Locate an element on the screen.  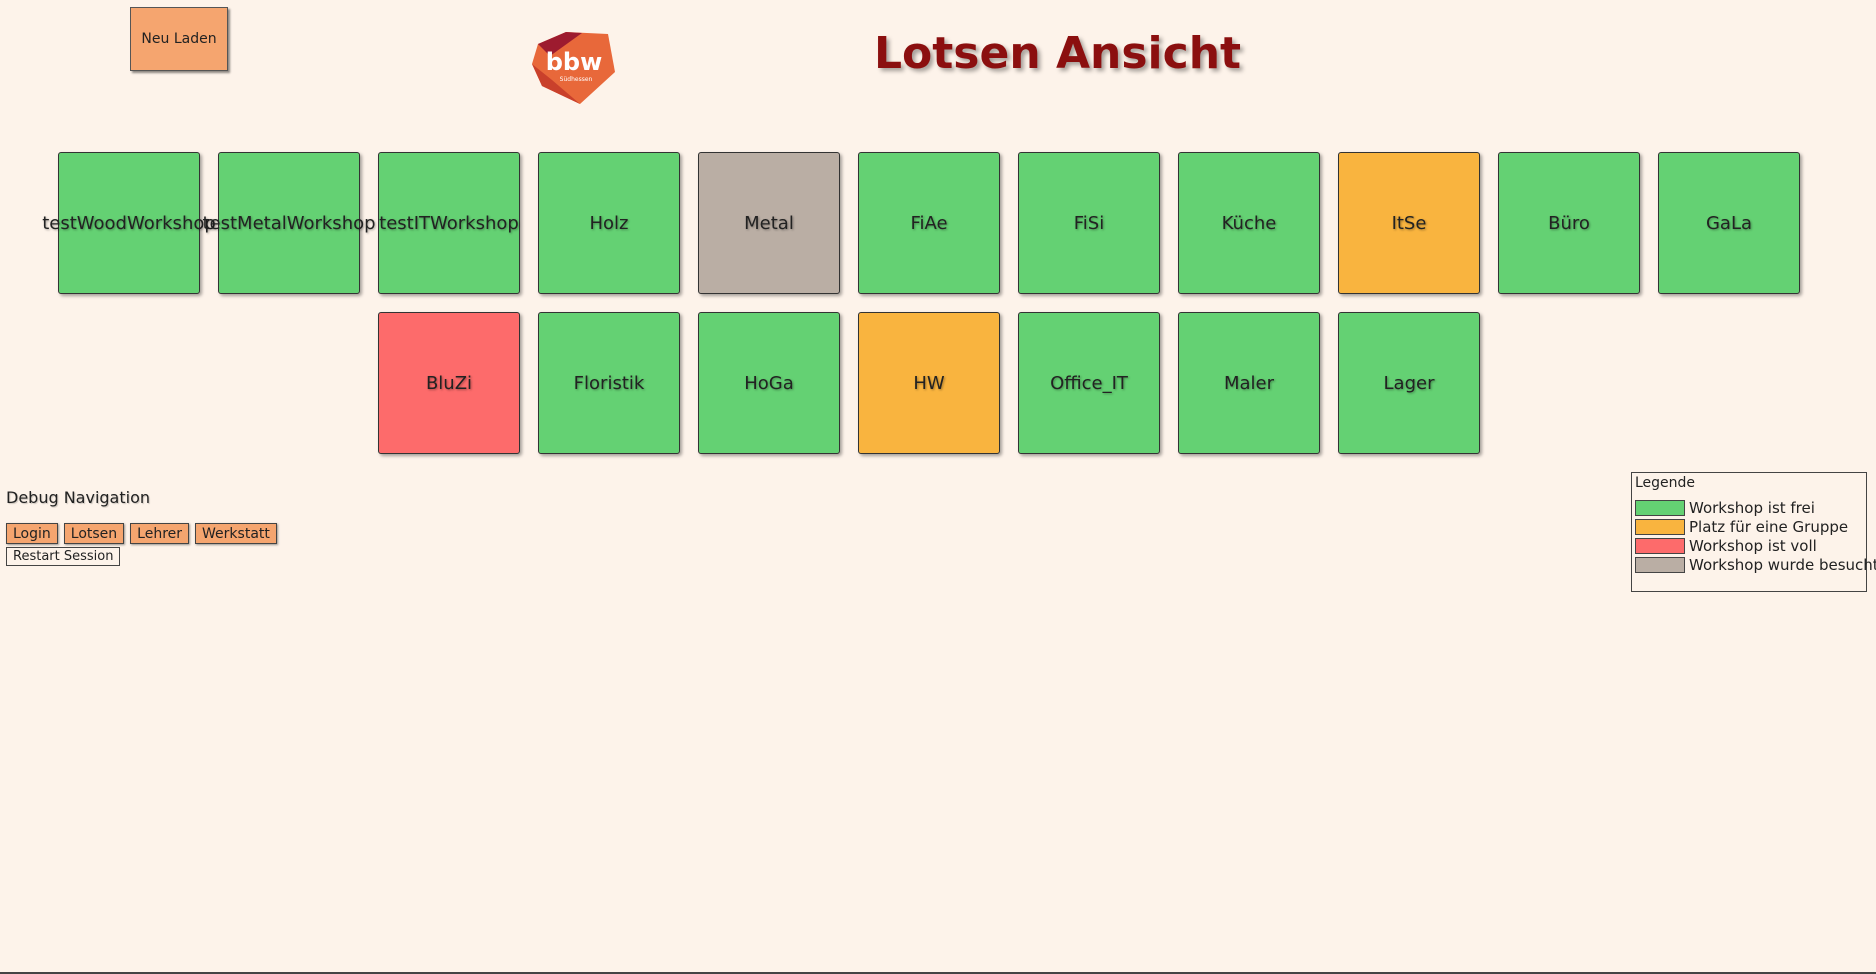
workshop-tile: HW is located at coordinates (929, 383).